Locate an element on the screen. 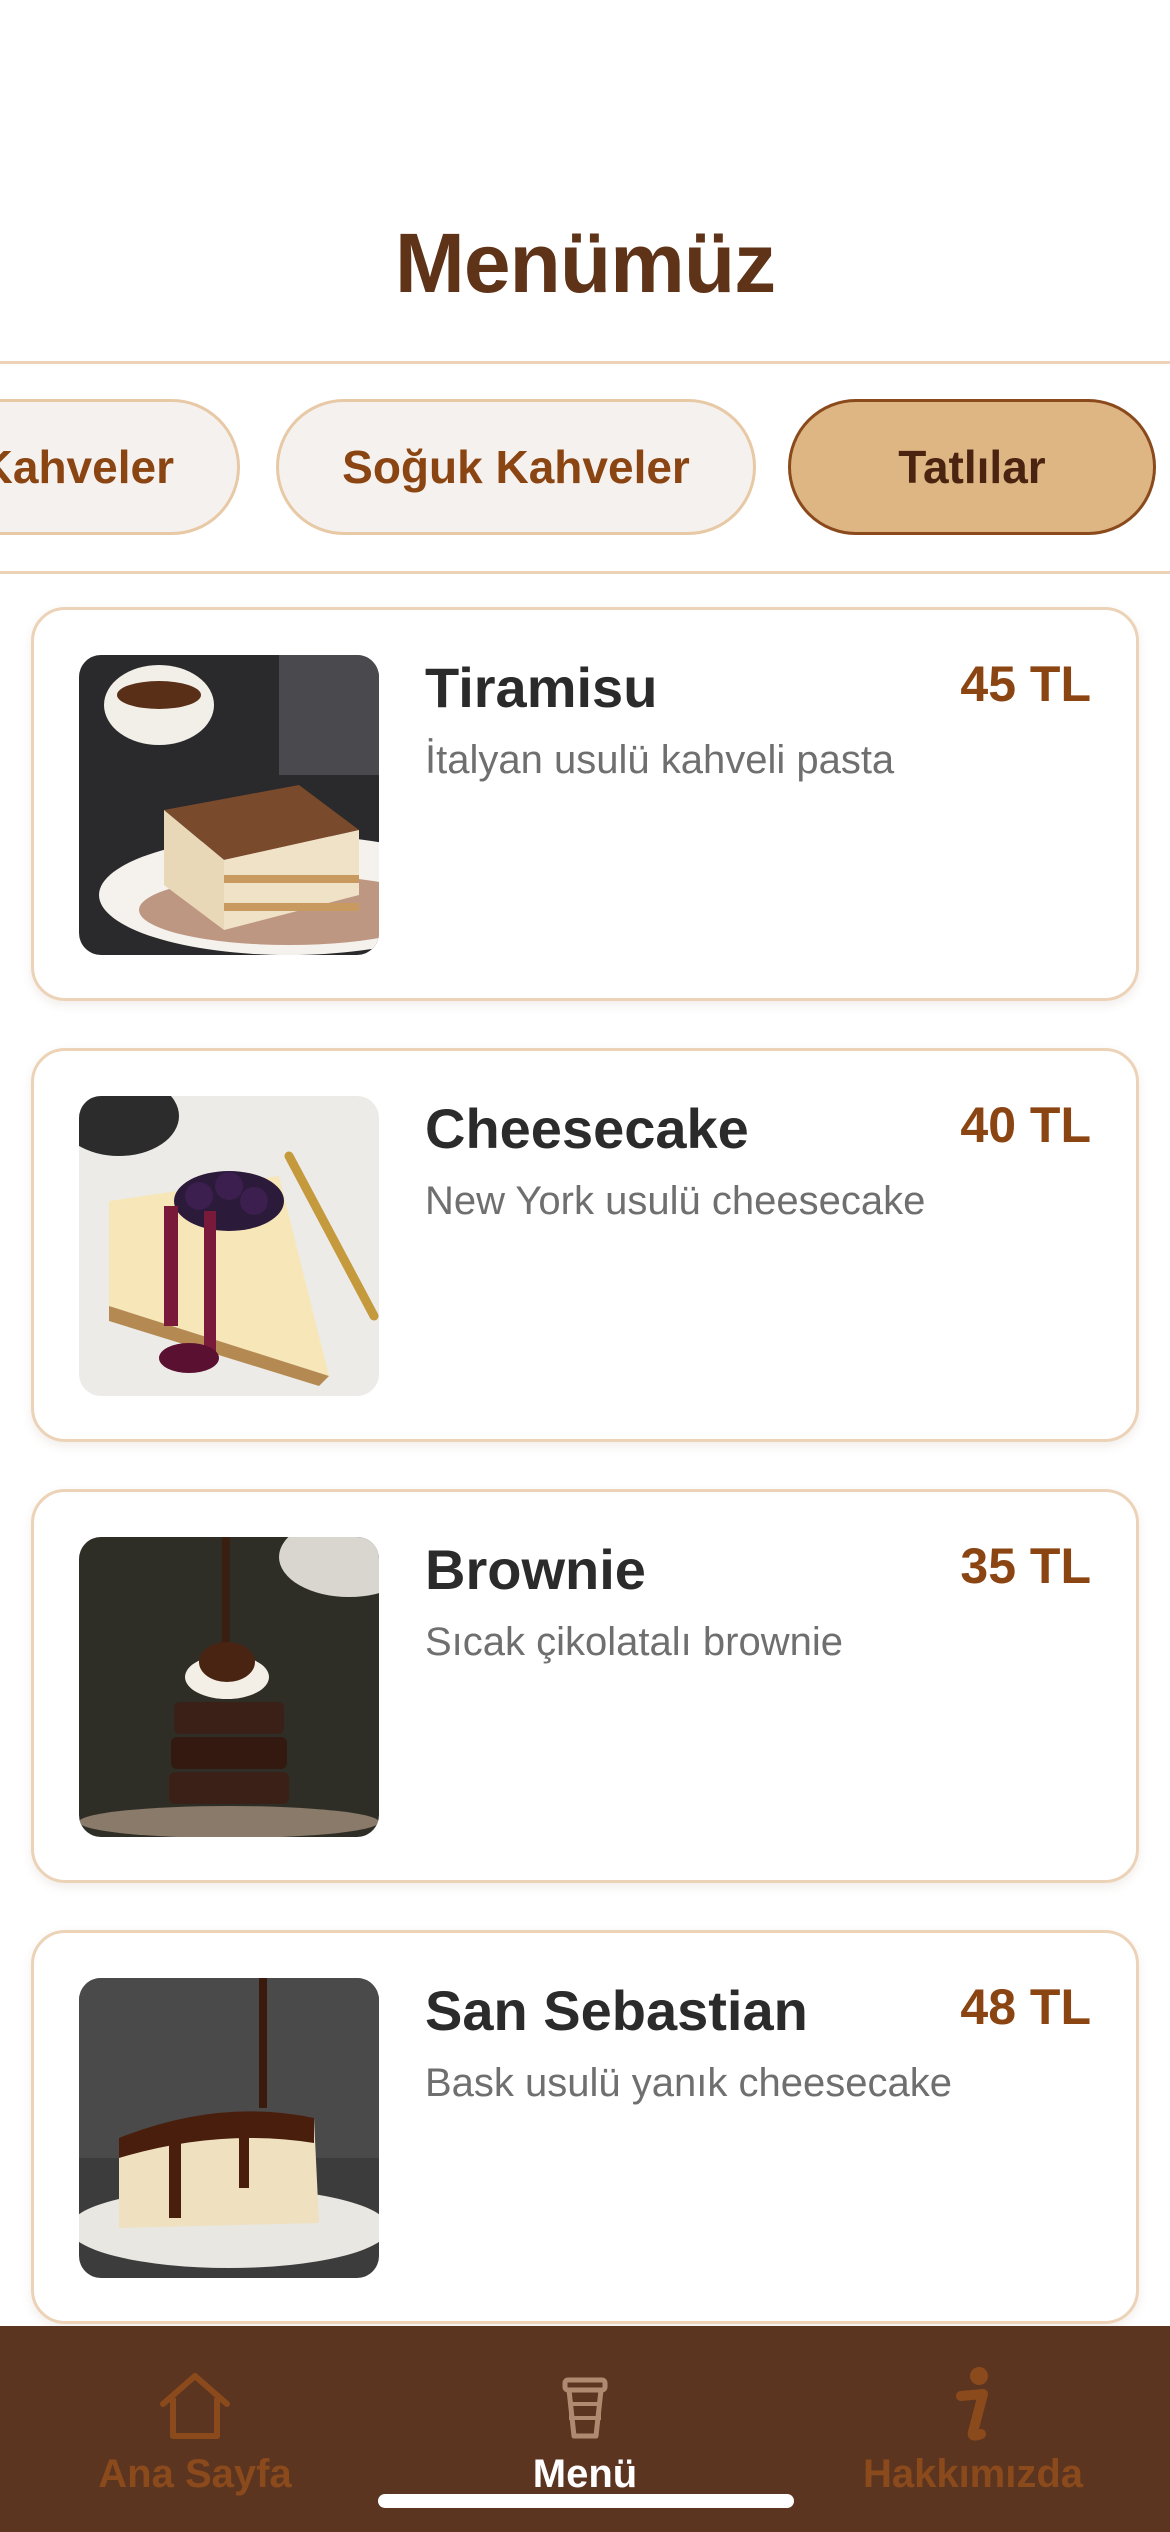 This screenshot has width=1170, height=2532. product-name: Brownie is located at coordinates (535, 1569).